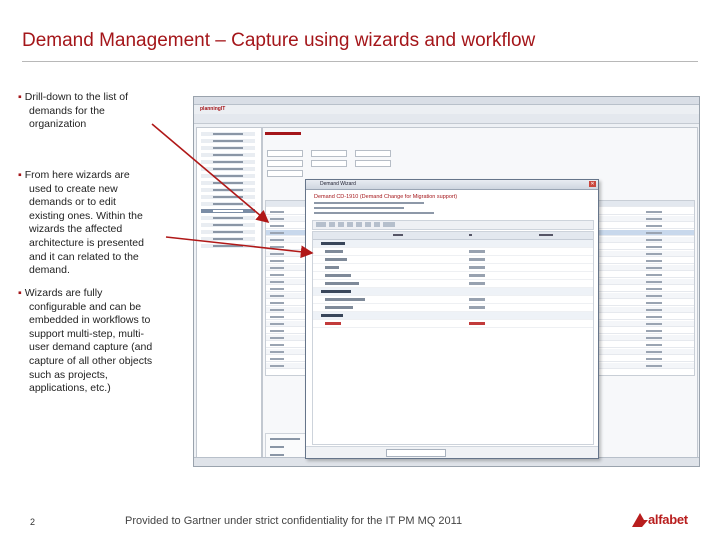  I want to click on page-number: 2, so click(33, 522).